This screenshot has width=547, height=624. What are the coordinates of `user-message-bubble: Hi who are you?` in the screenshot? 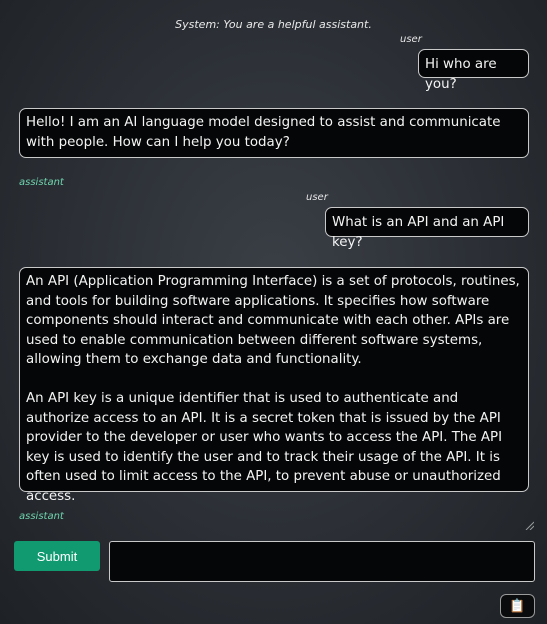 It's located at (473, 70).